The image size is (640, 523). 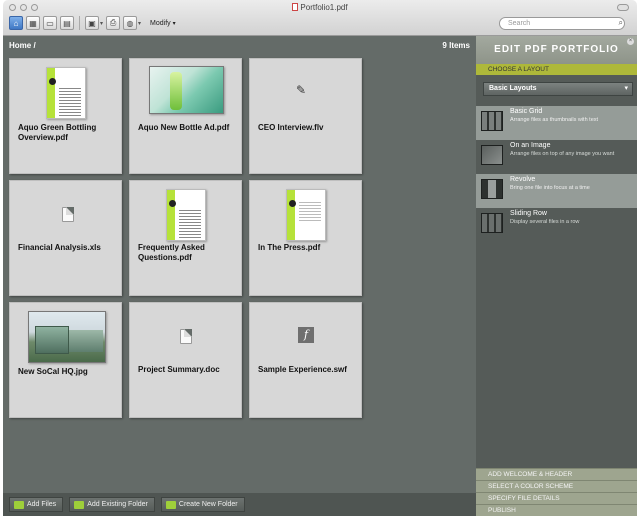 What do you see at coordinates (556, 510) in the screenshot?
I see `publish-step: PUBLISH` at bounding box center [556, 510].